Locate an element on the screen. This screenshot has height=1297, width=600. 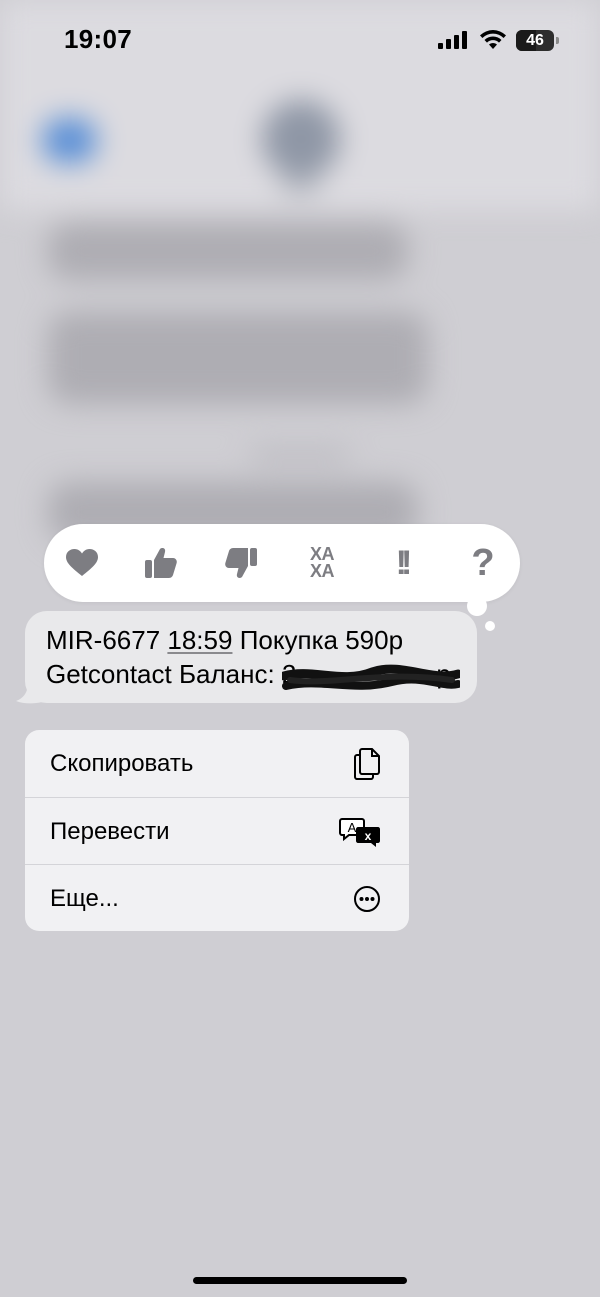
battery-icon: 46 is located at coordinates (538, 40).